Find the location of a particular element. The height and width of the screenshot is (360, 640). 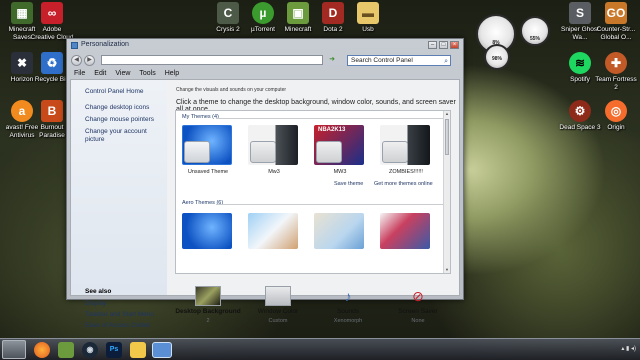

theme-thumbnail-mw3 is located at coordinates (273, 145).